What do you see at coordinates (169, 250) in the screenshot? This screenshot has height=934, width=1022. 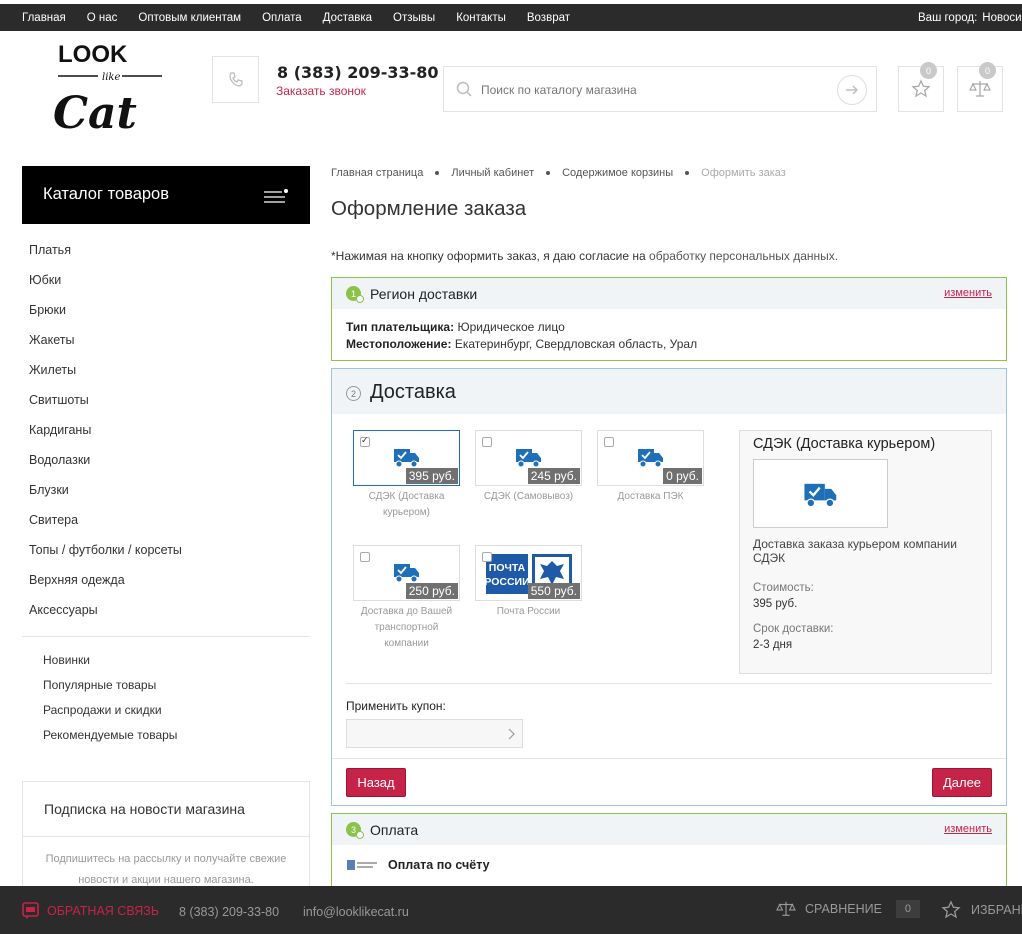 I see `category-item: Платья` at bounding box center [169, 250].